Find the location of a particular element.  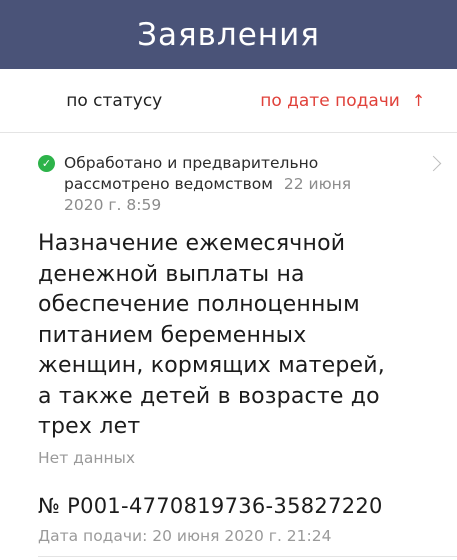

page-title: Заявления is located at coordinates (228, 34).